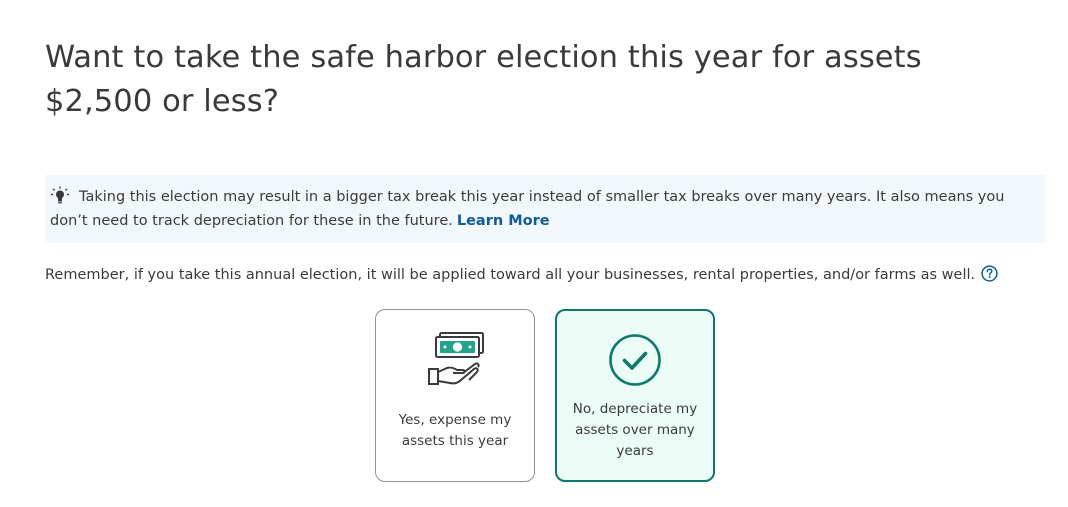 The height and width of the screenshot is (507, 1068). What do you see at coordinates (455, 430) in the screenshot?
I see `choice-yes-label: Yes, expense my assets this year` at bounding box center [455, 430].